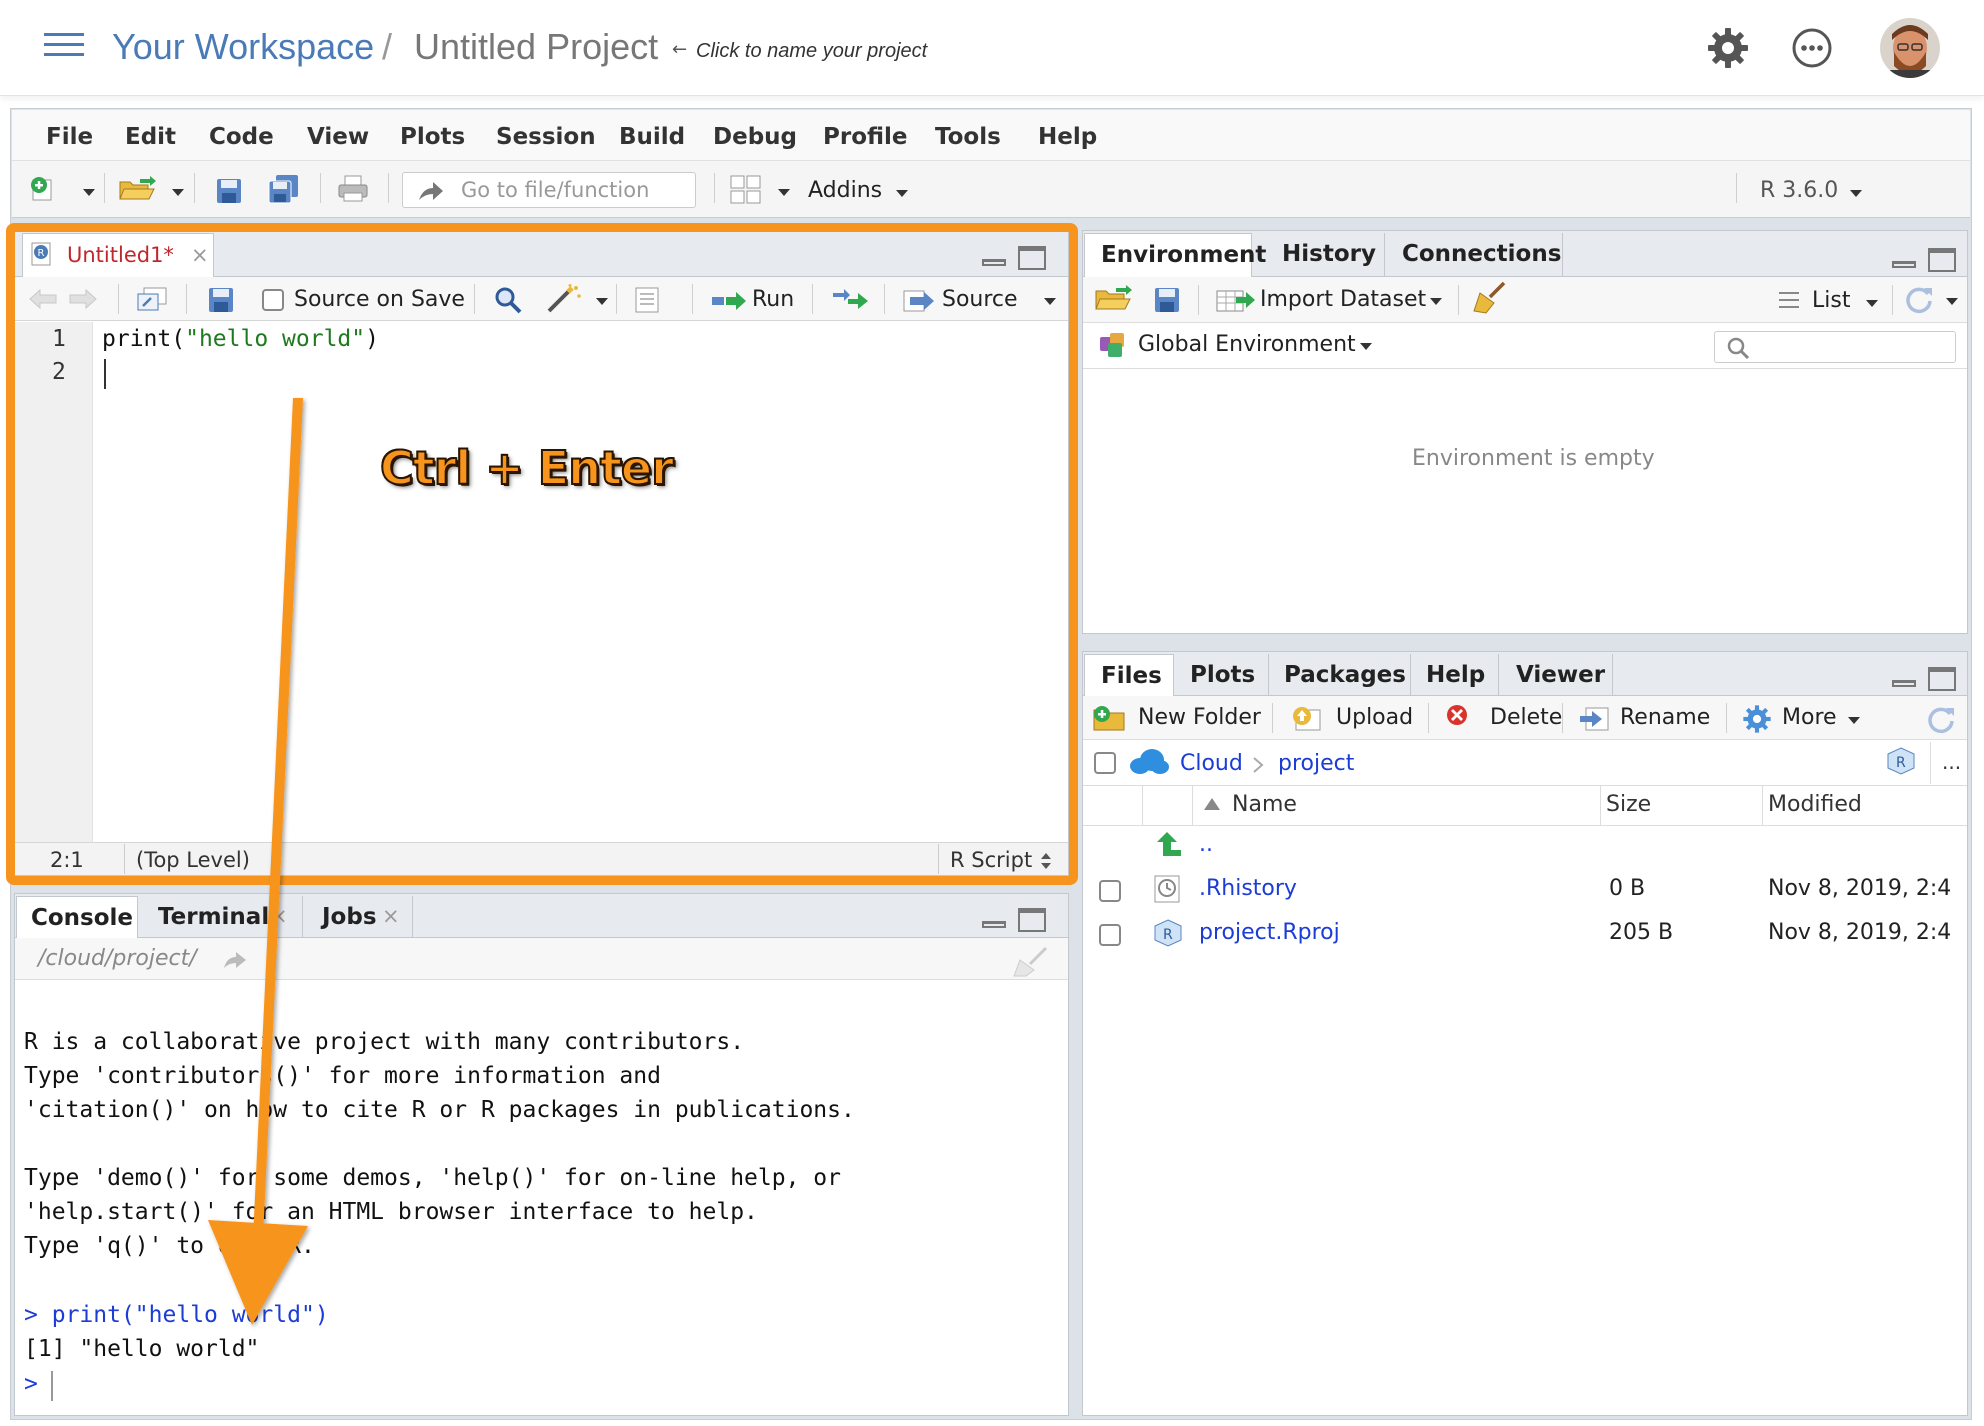 The width and height of the screenshot is (1984, 1426). I want to click on menu-code: Code, so click(241, 137).